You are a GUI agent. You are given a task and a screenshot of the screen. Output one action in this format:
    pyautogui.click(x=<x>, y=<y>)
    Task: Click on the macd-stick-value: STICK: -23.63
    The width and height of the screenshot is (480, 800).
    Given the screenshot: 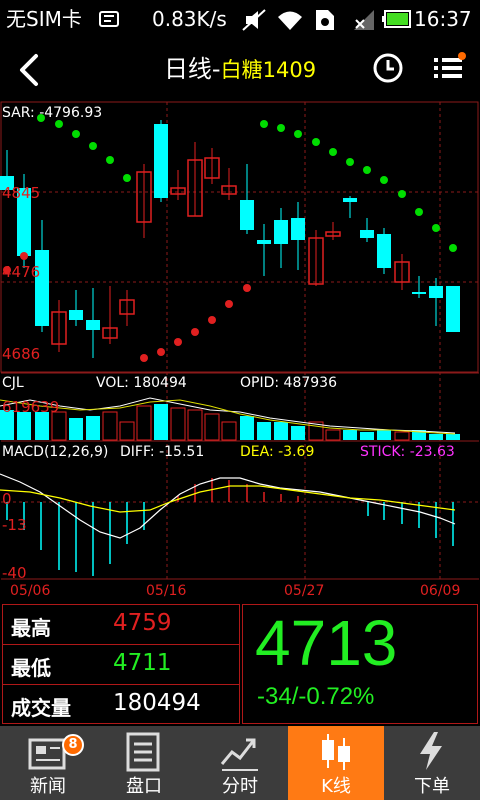 What is the action you would take?
    pyautogui.click(x=407, y=452)
    